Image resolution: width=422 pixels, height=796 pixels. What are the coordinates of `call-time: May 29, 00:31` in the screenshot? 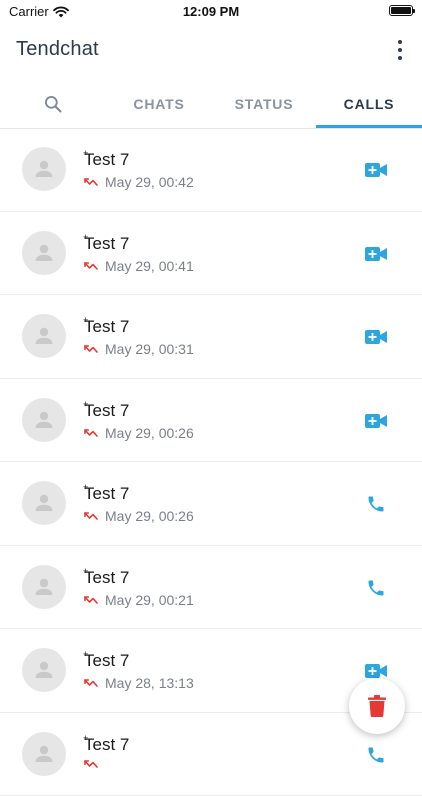 It's located at (149, 349).